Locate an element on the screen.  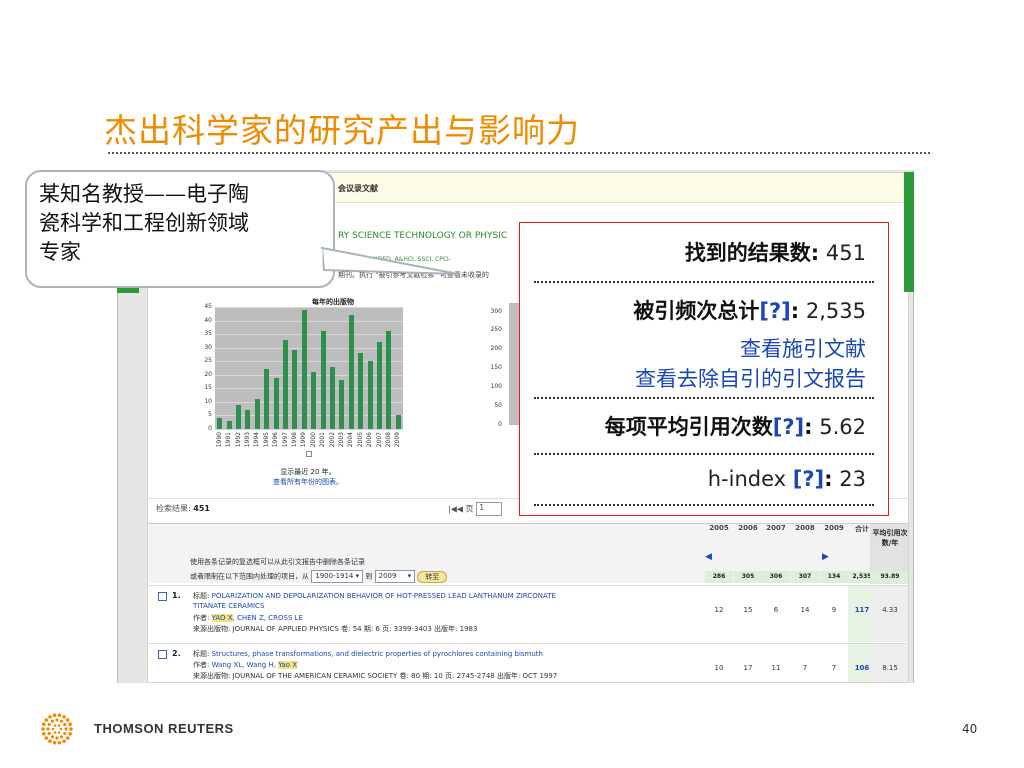
year-total-cell: 286 is located at coordinates (719, 577).